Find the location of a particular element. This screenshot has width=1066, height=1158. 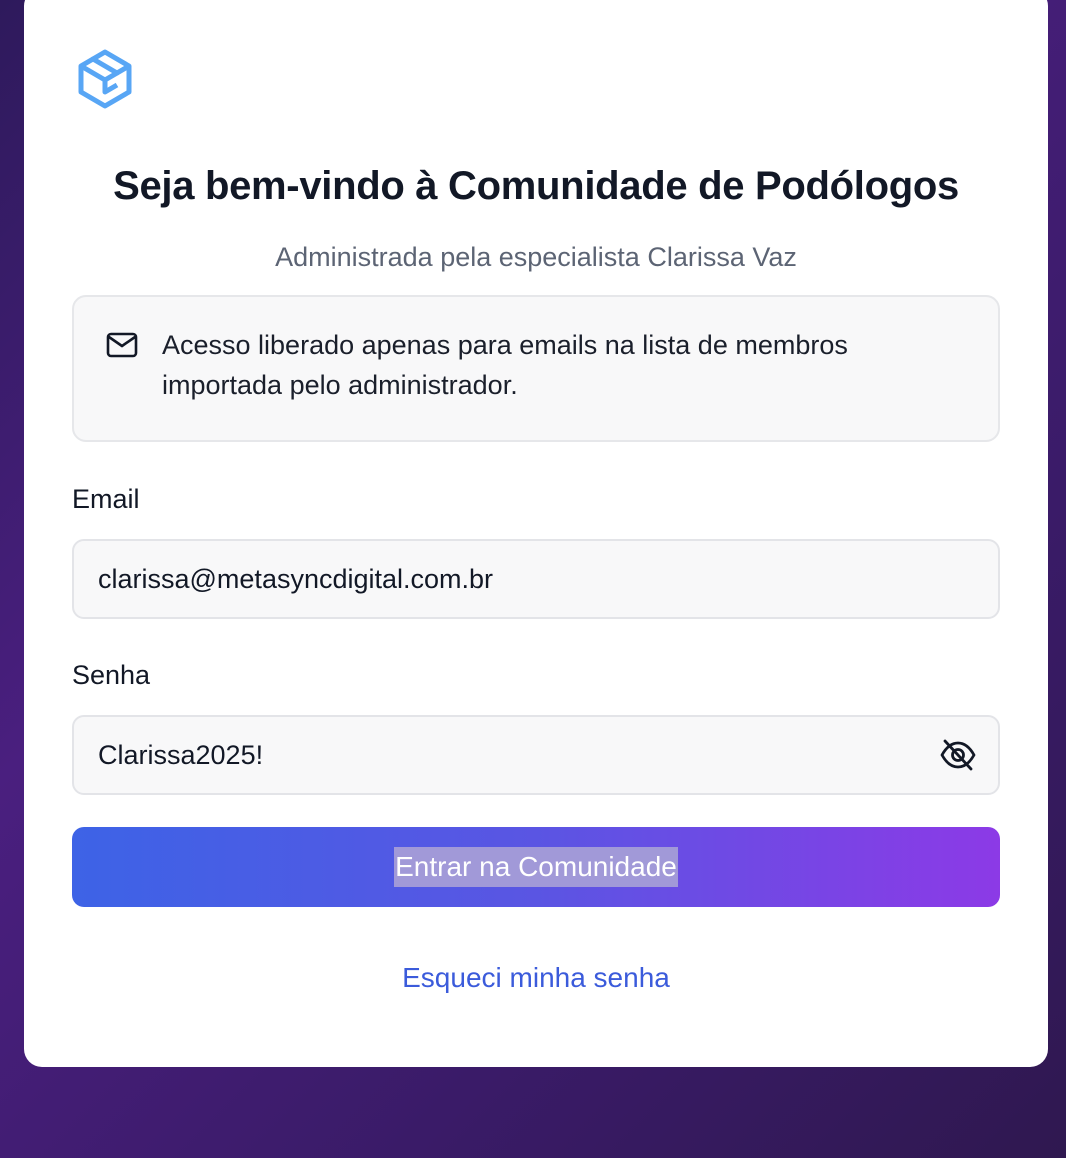

email-label: Email is located at coordinates (106, 499).